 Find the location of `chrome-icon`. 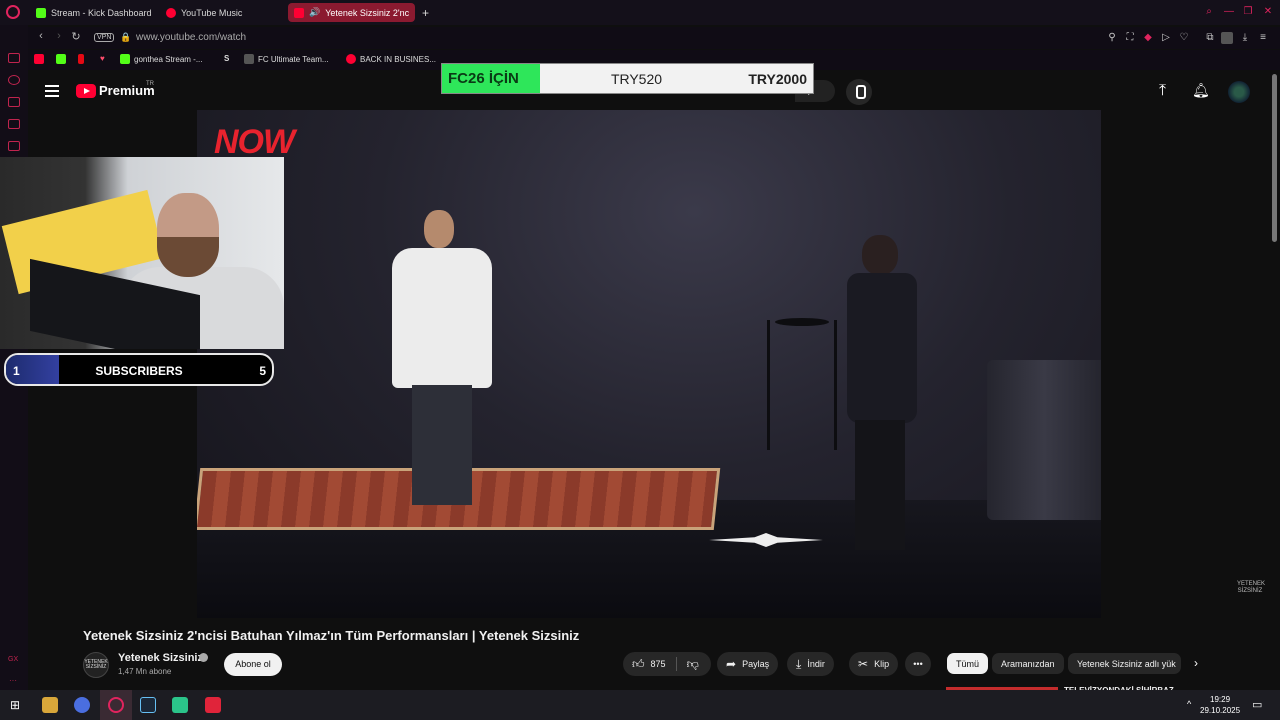

chrome-icon is located at coordinates (82, 705).